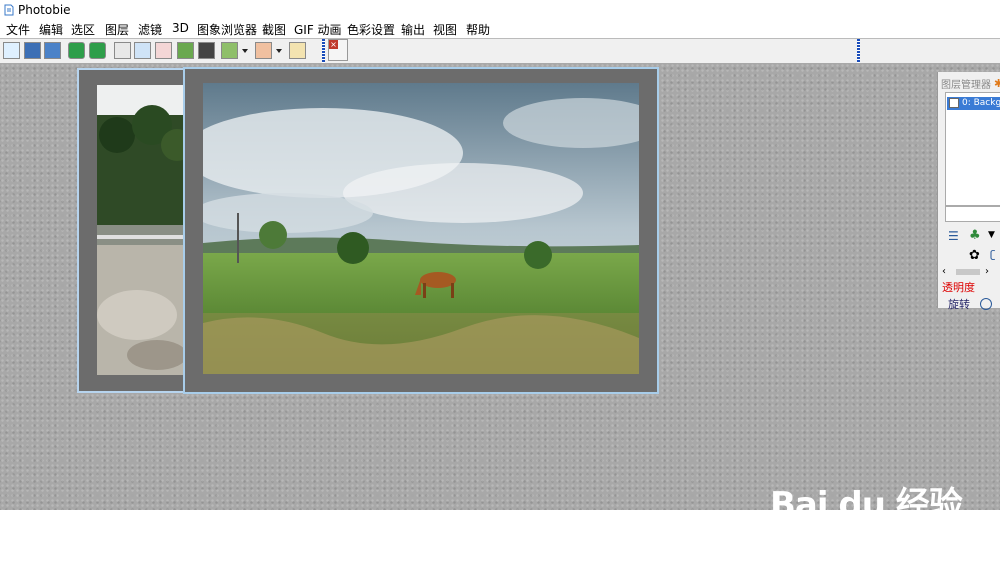 This screenshot has width=1000, height=563. Describe the element at coordinates (866, 505) in the screenshot. I see `watermark-brand: Bai du 经验` at that location.